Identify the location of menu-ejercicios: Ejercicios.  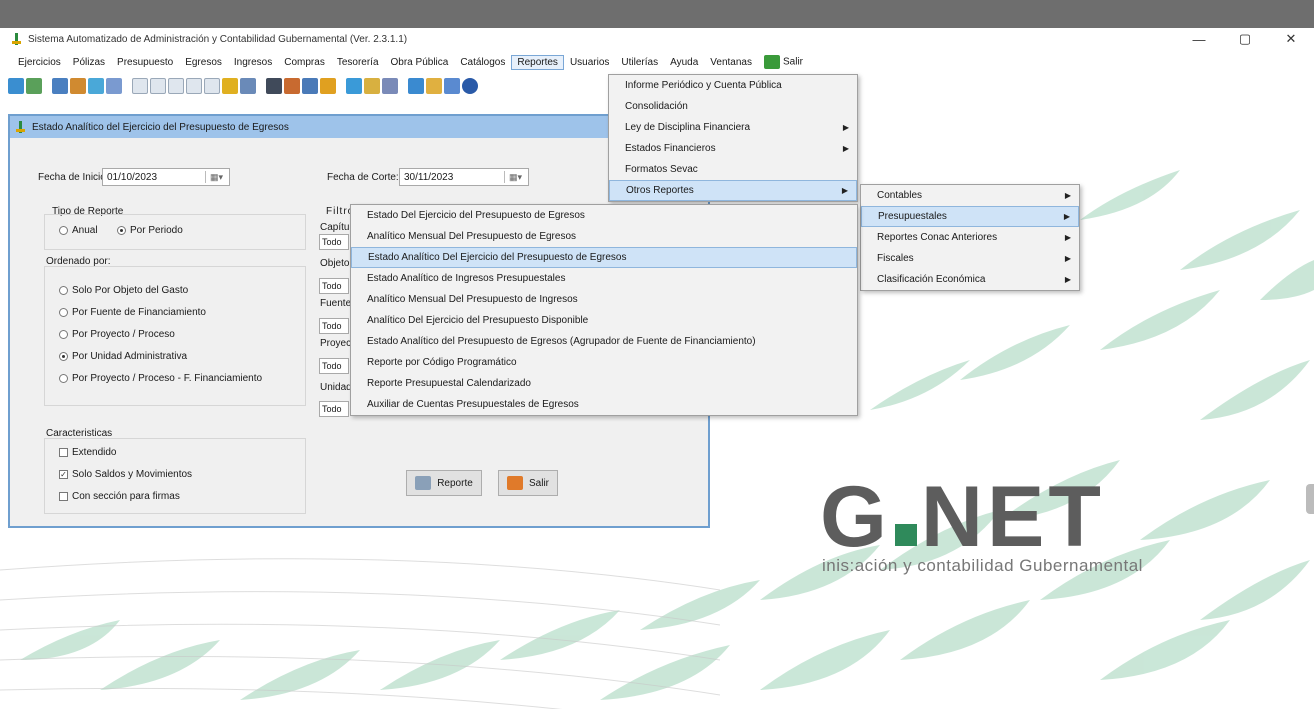
(39, 62).